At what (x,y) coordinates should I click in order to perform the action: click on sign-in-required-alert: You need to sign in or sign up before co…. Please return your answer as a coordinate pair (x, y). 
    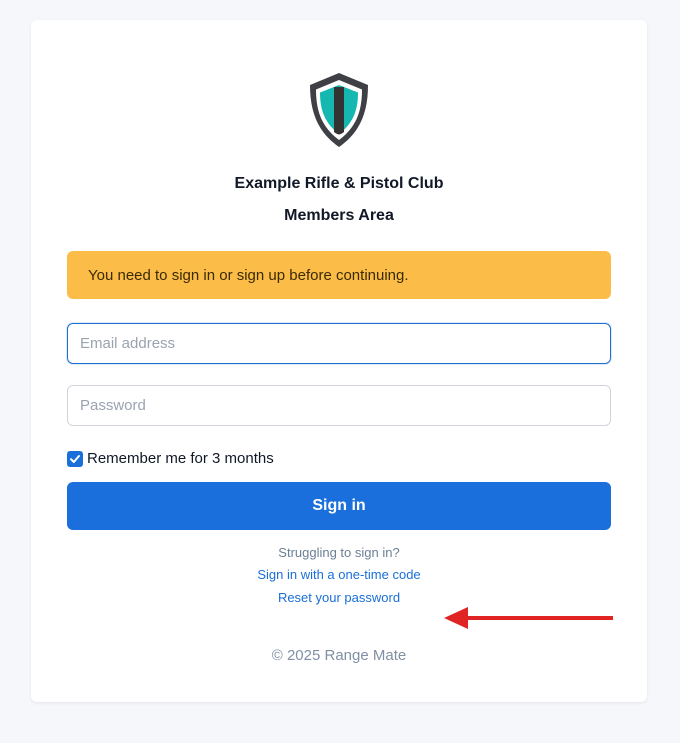
    Looking at the image, I should click on (339, 275).